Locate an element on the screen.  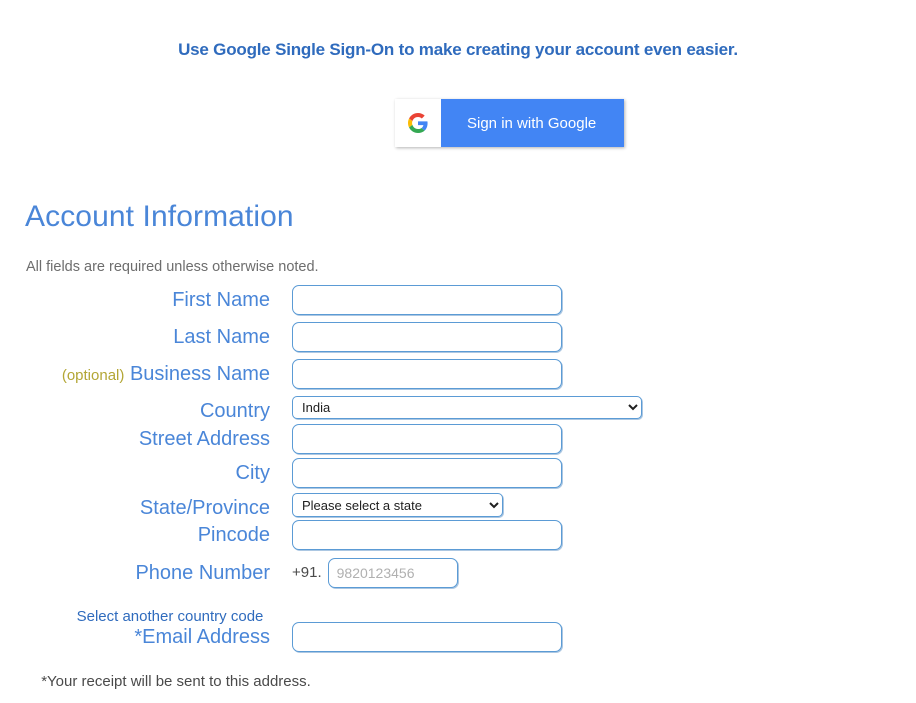
email-address-label-text: *Email Address is located at coordinates (202, 637).